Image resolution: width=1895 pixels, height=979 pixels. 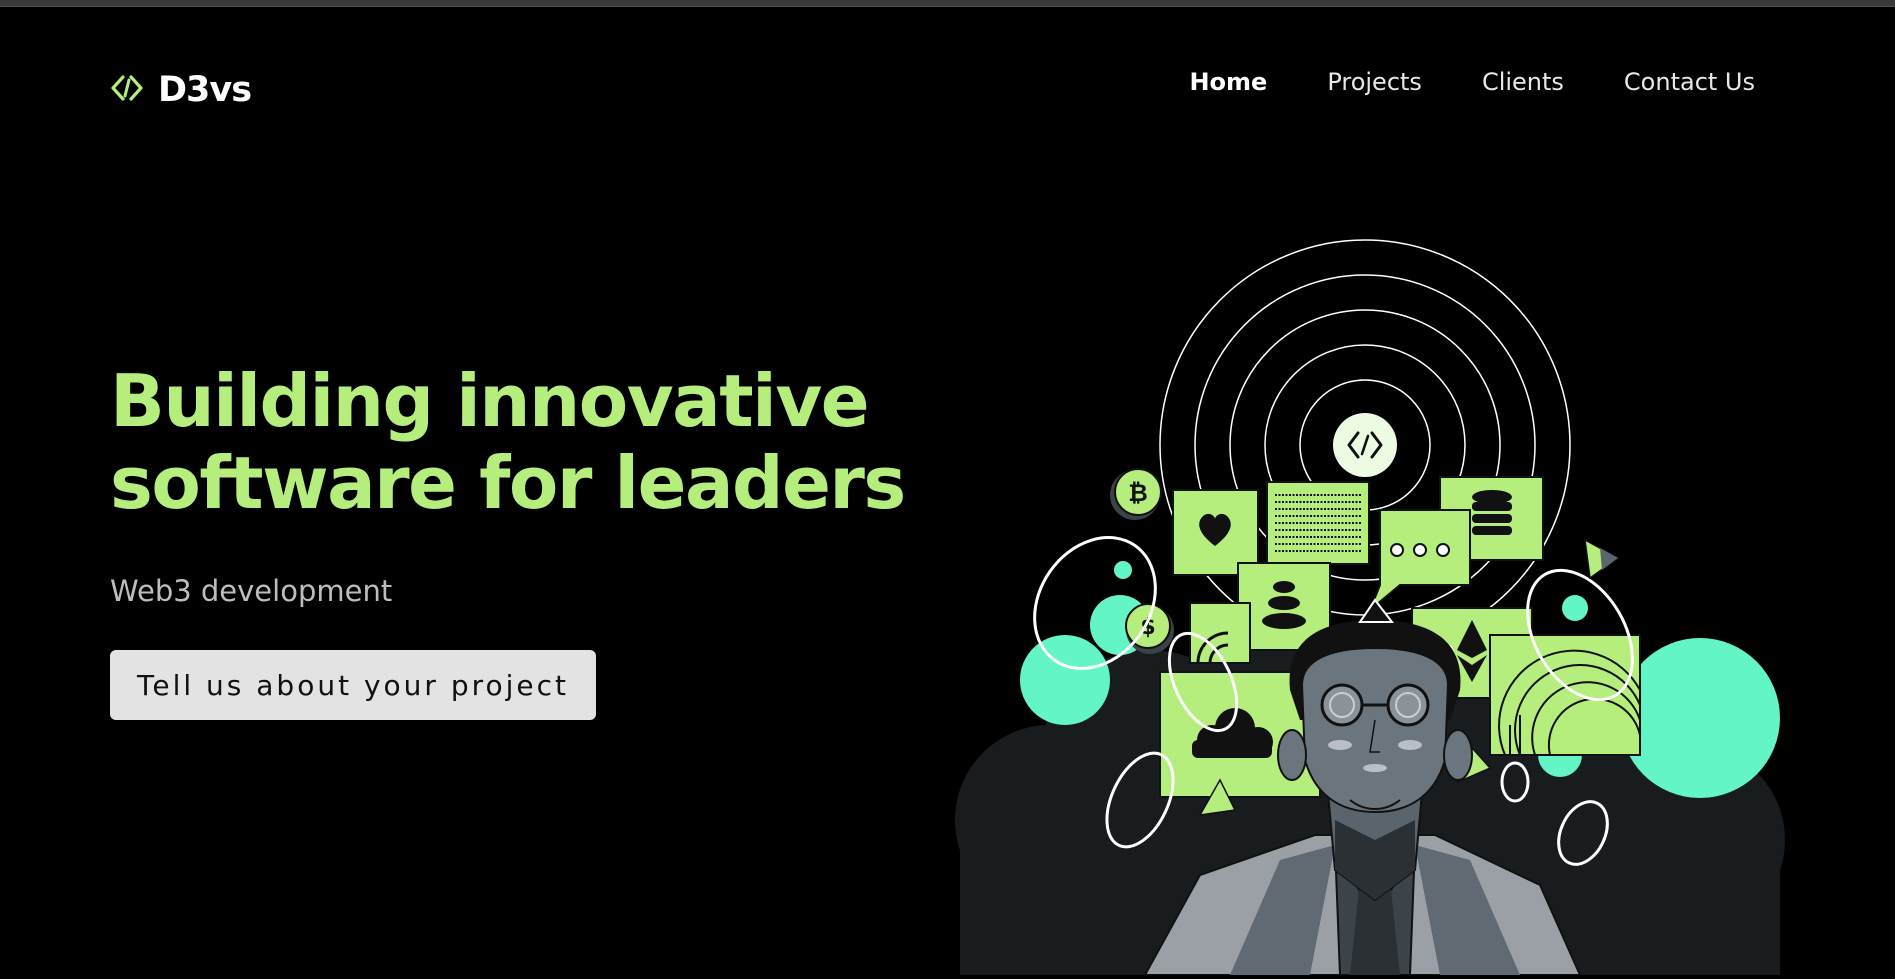 What do you see at coordinates (1472, 82) in the screenshot?
I see `main-nav: Home Projects Clients Contact Us` at bounding box center [1472, 82].